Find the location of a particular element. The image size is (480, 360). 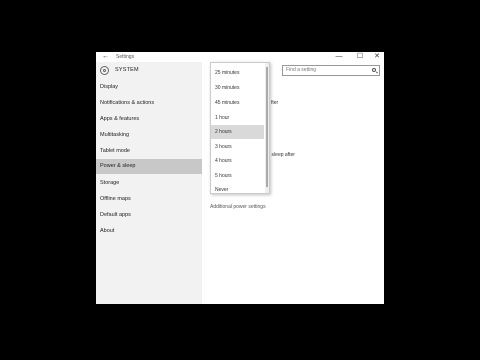

option-25-minutes: 25 minutes is located at coordinates (237, 73).